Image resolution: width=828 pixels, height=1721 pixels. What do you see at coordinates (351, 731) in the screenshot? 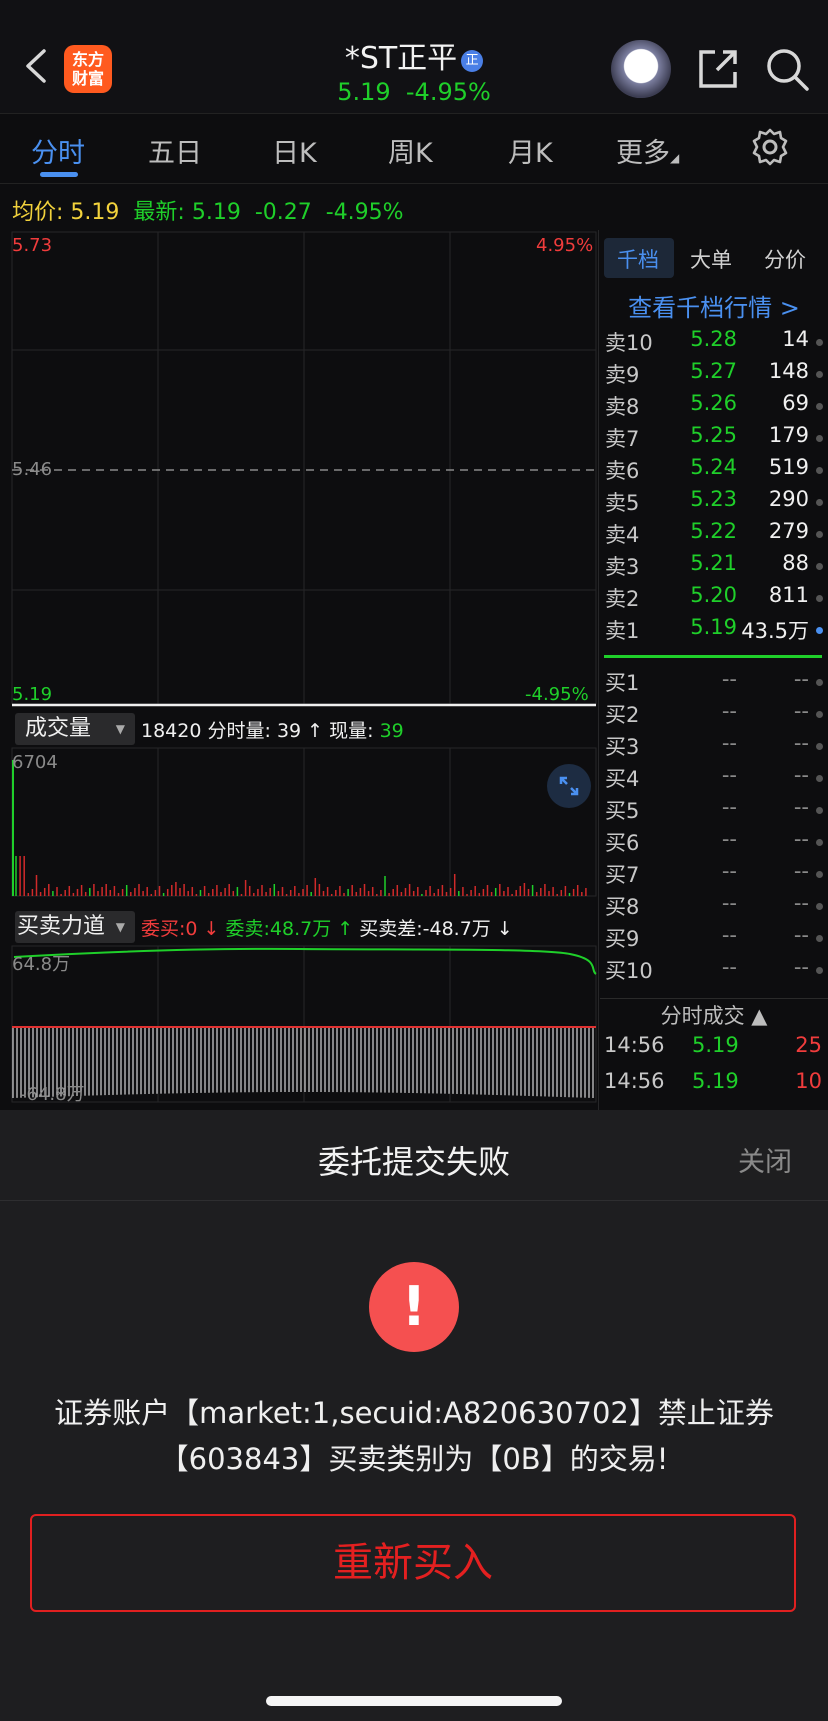
I see `current-volume-label: 现量:` at bounding box center [351, 731].